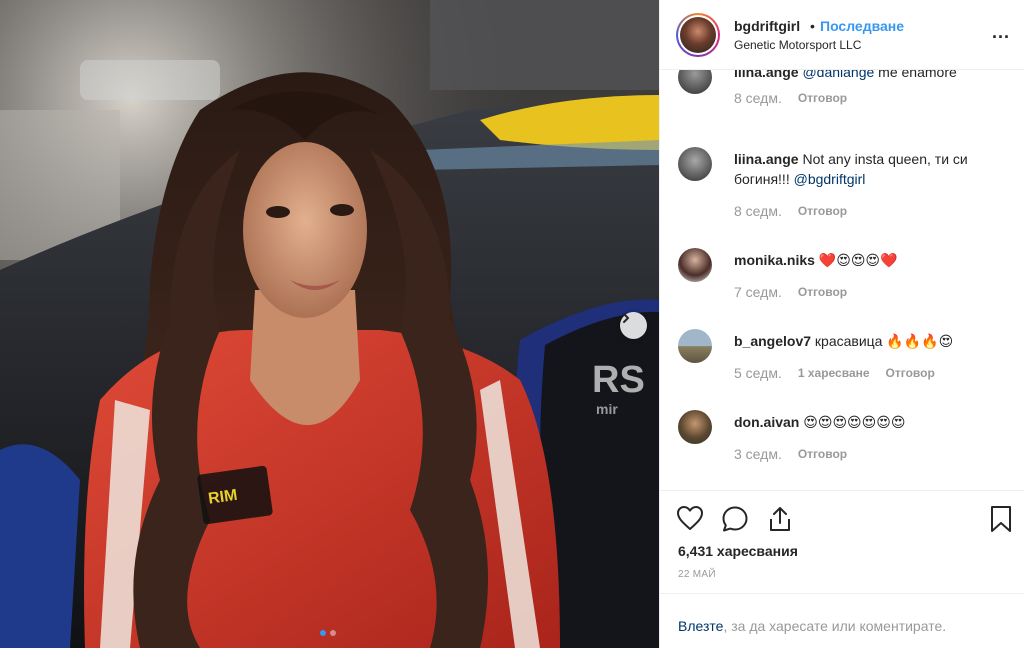 The image size is (1024, 648). What do you see at coordinates (323, 633) in the screenshot?
I see `carousel-dot-active` at bounding box center [323, 633].